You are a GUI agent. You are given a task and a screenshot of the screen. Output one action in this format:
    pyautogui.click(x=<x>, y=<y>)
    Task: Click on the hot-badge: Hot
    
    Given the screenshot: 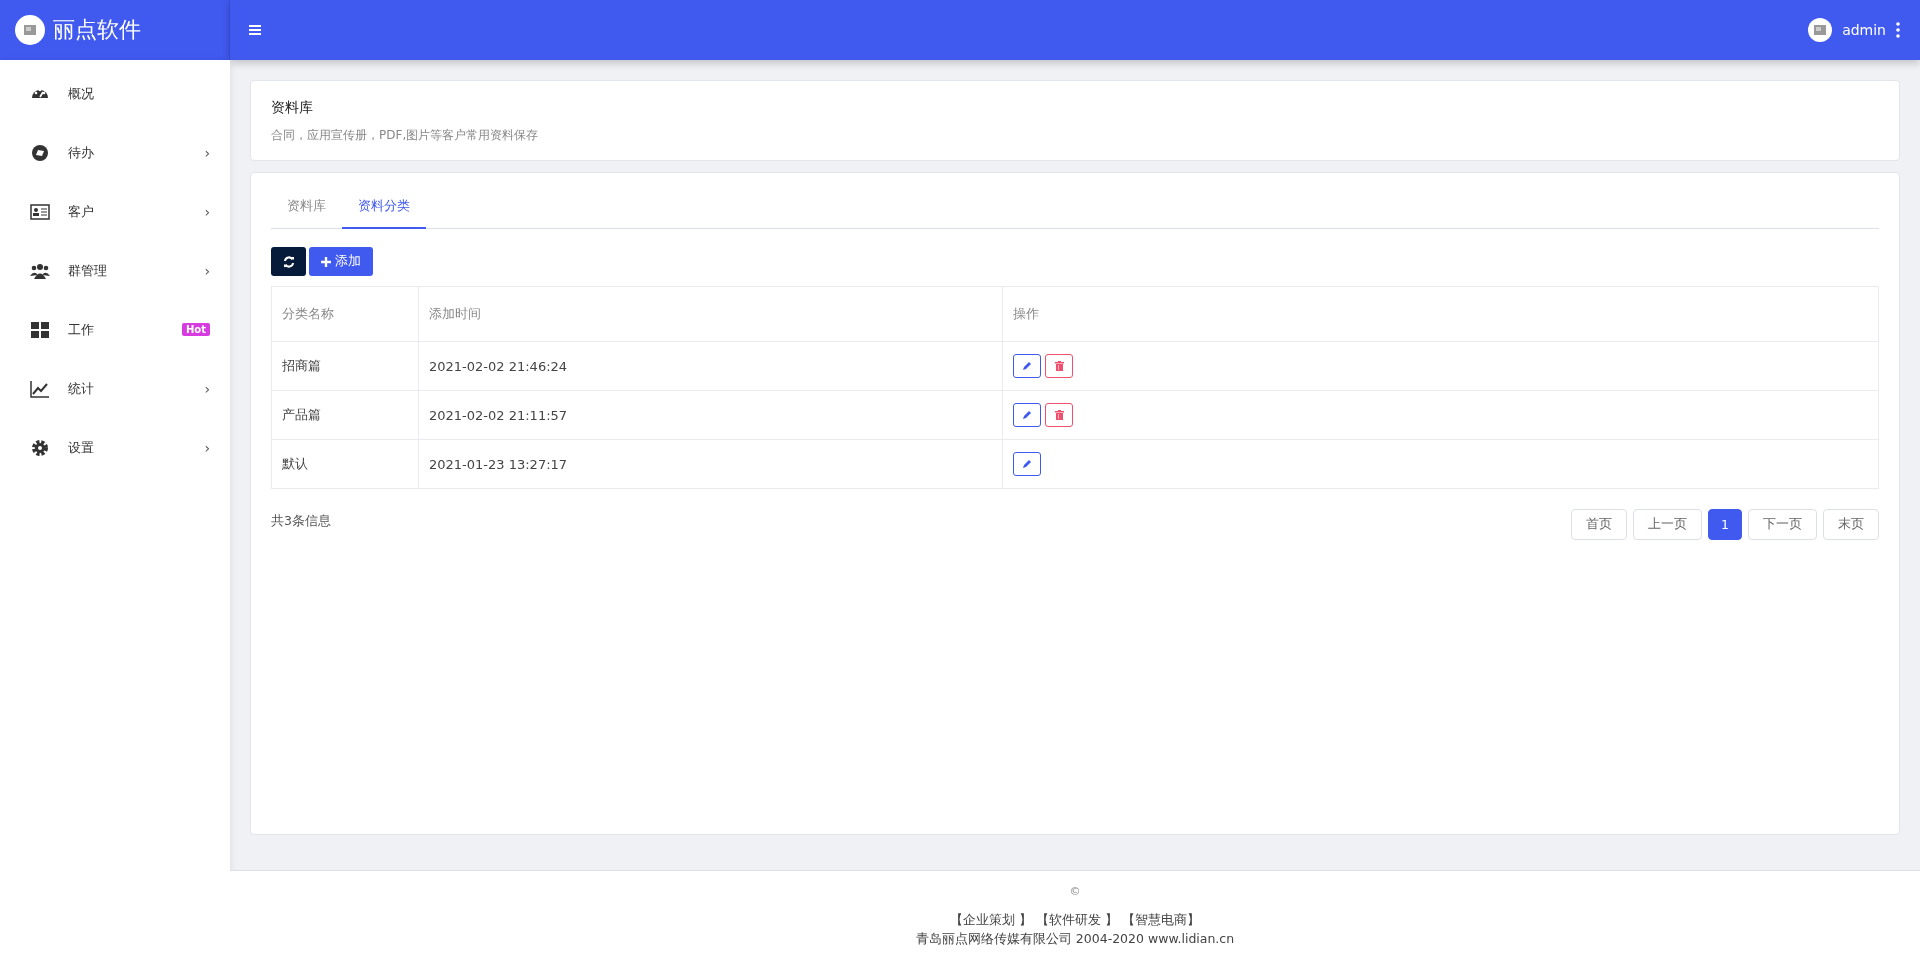 What is the action you would take?
    pyautogui.click(x=195, y=329)
    